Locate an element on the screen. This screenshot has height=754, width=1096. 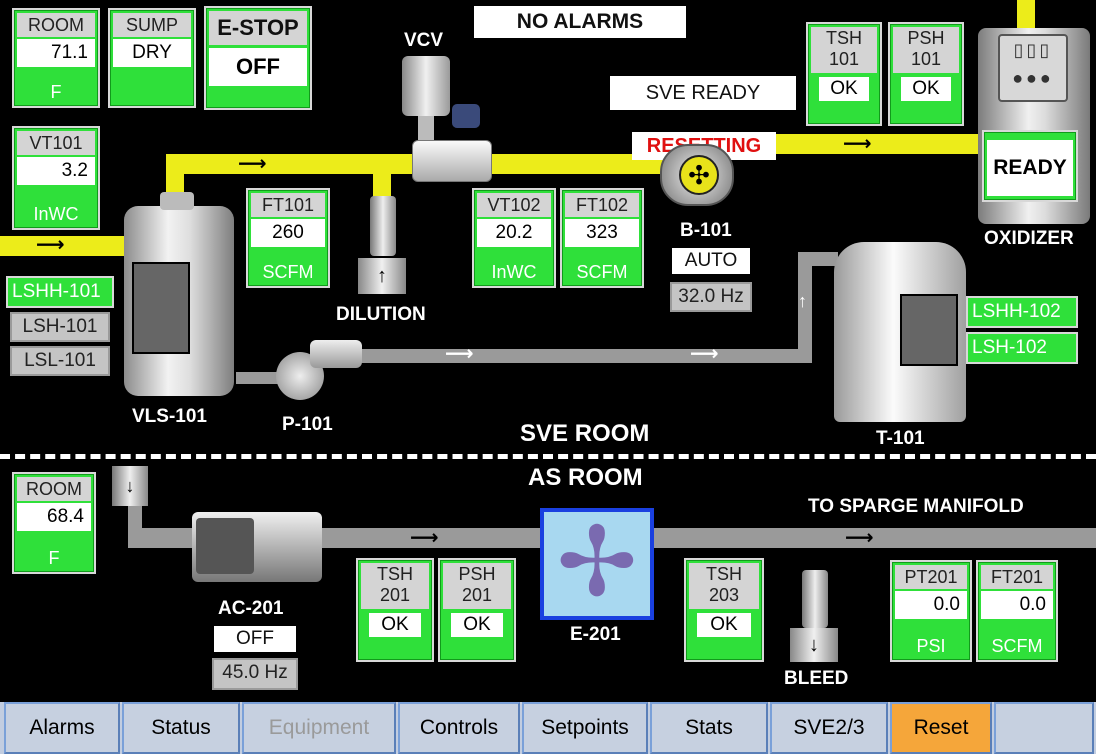
b101-frequency: 32.0 Hz is located at coordinates (711, 297).